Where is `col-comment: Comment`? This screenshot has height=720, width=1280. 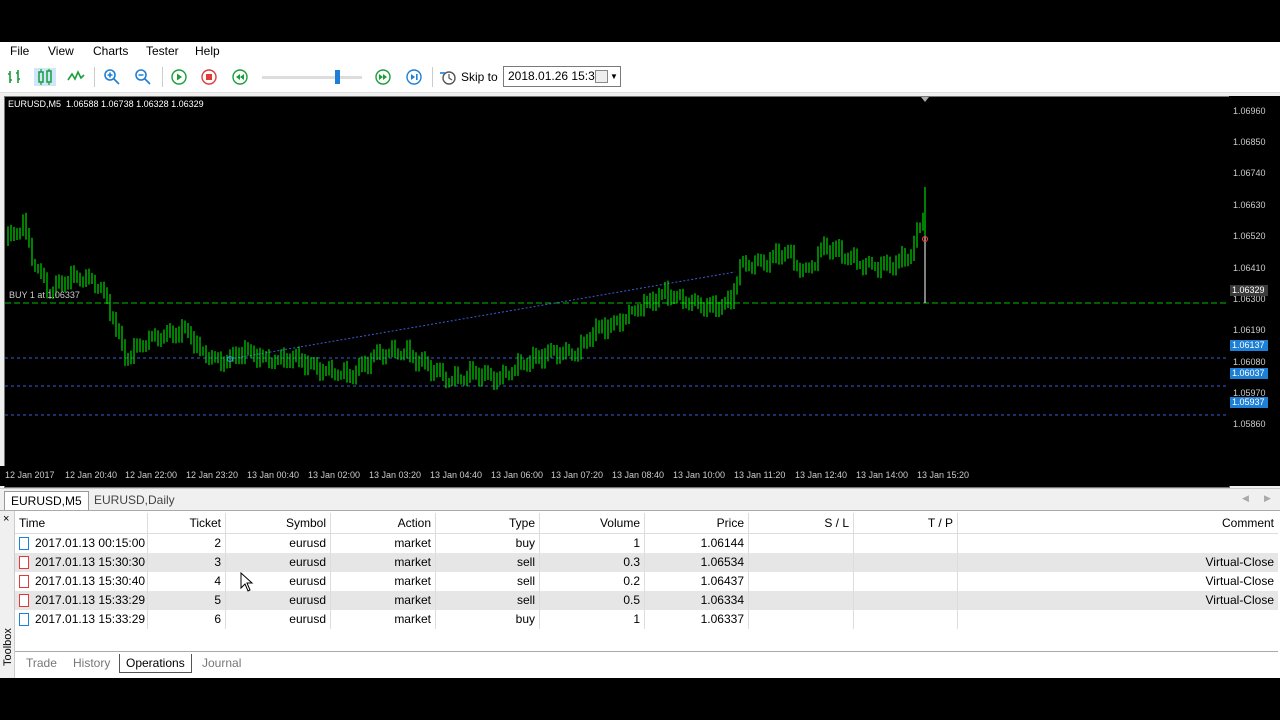
col-comment: Comment is located at coordinates (1118, 523).